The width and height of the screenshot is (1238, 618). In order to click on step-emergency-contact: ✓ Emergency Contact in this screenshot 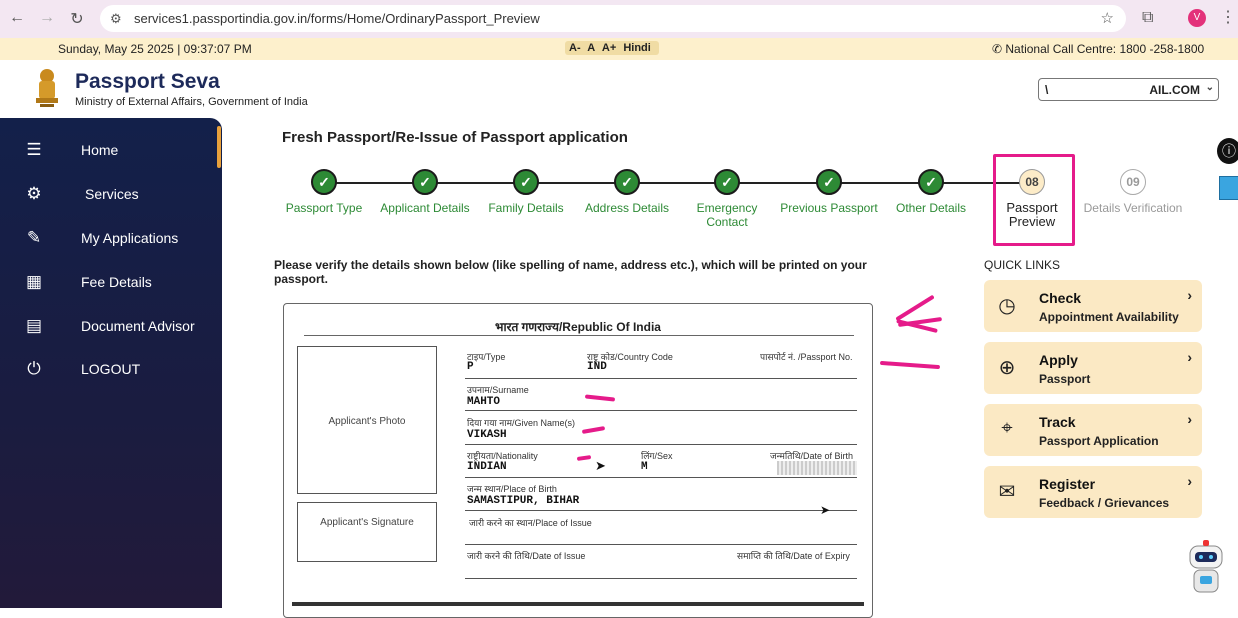, I will do `click(727, 199)`.